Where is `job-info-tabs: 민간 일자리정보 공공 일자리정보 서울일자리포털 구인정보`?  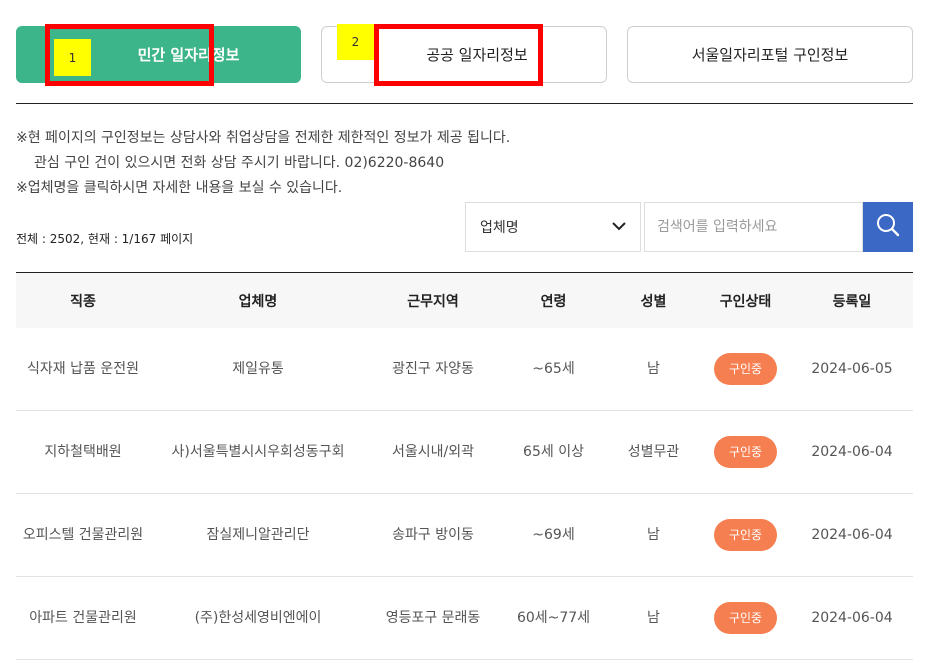 job-info-tabs: 민간 일자리정보 공공 일자리정보 서울일자리포털 구인정보 is located at coordinates (464, 55).